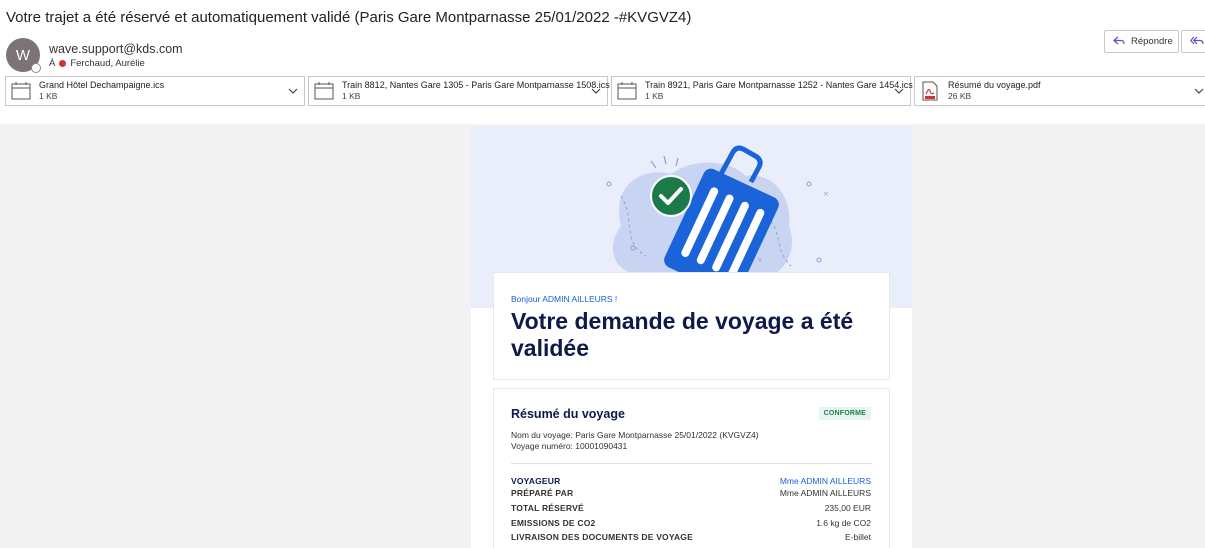  I want to click on recipient-line: À Ferchaud, Aurélie, so click(97, 63).